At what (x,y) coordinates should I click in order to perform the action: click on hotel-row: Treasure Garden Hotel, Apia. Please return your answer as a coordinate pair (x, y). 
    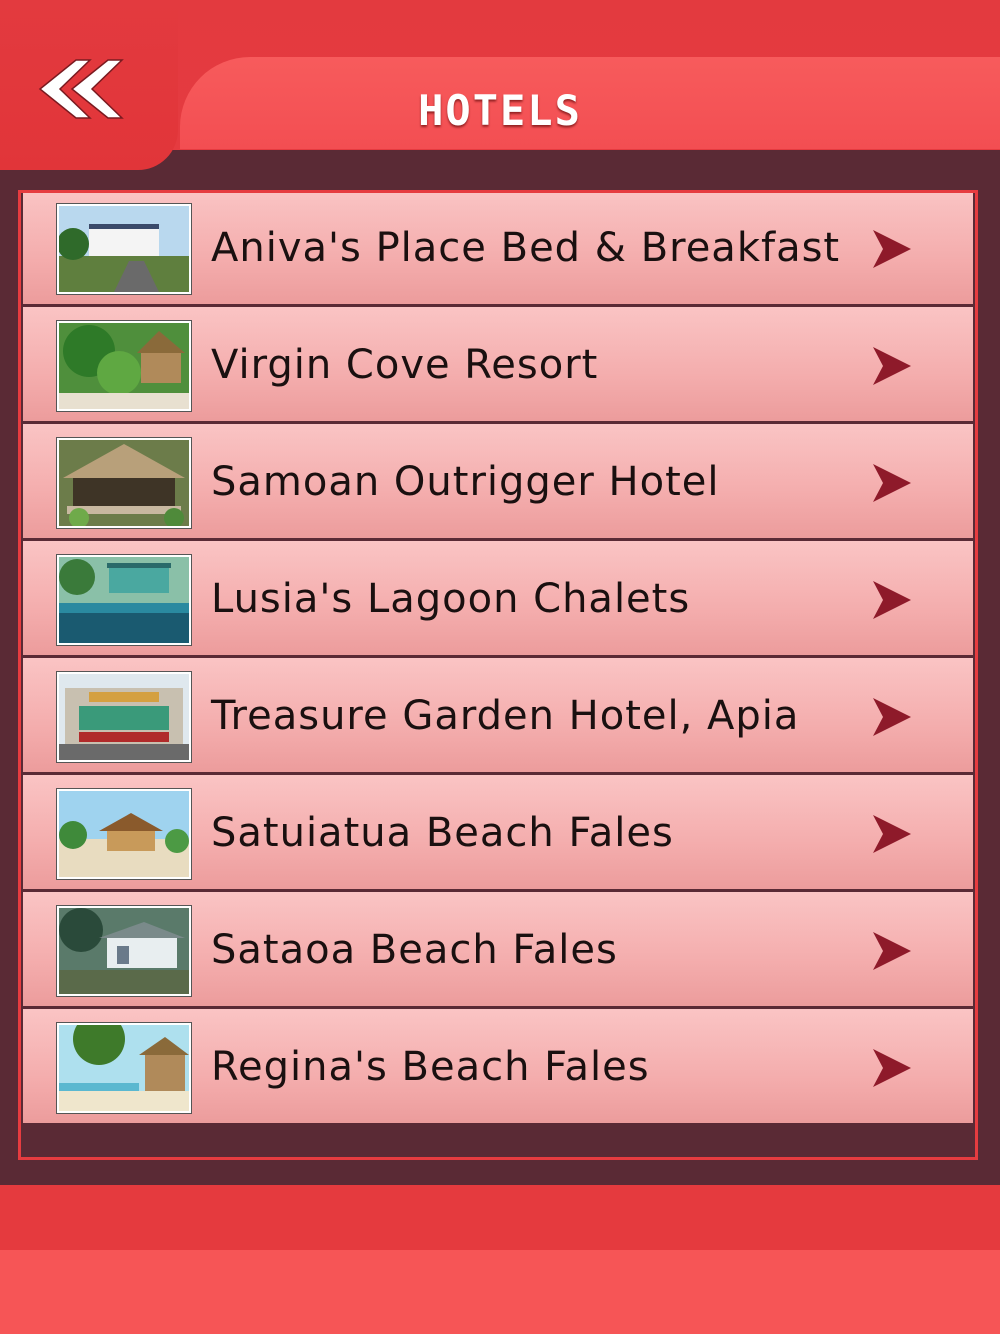
    Looking at the image, I should click on (498, 716).